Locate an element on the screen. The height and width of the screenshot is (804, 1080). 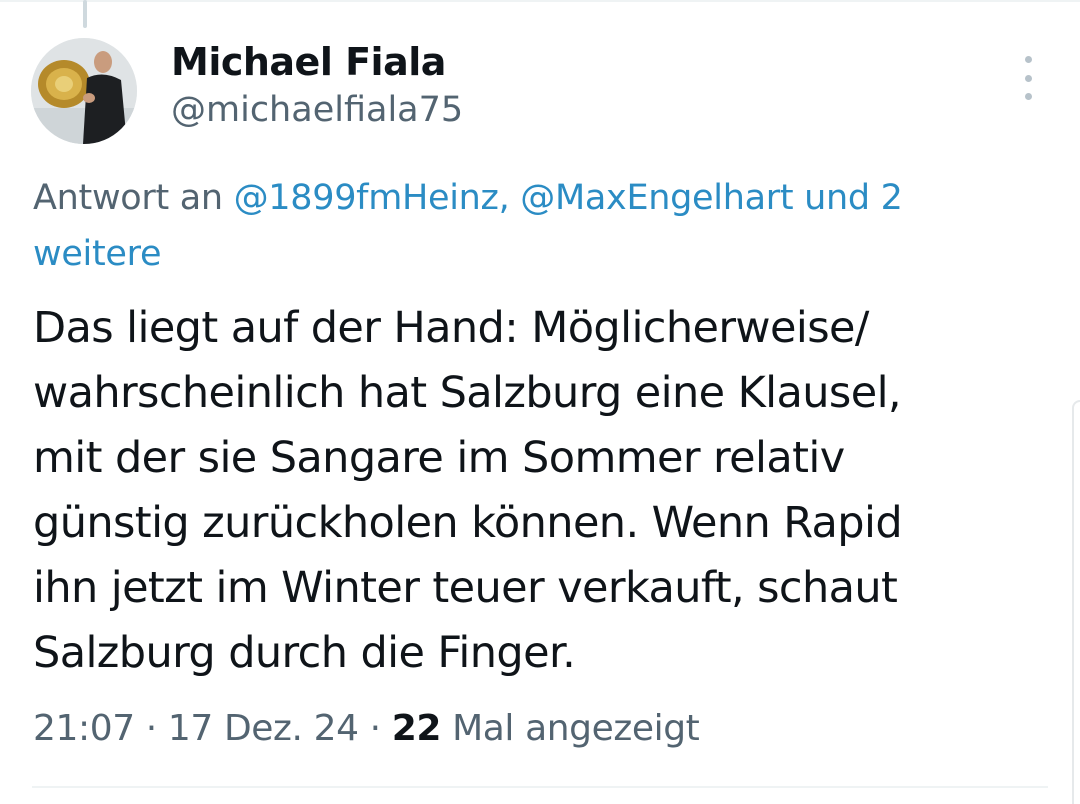
author-handle: @michaelfiala75 is located at coordinates (317, 110).